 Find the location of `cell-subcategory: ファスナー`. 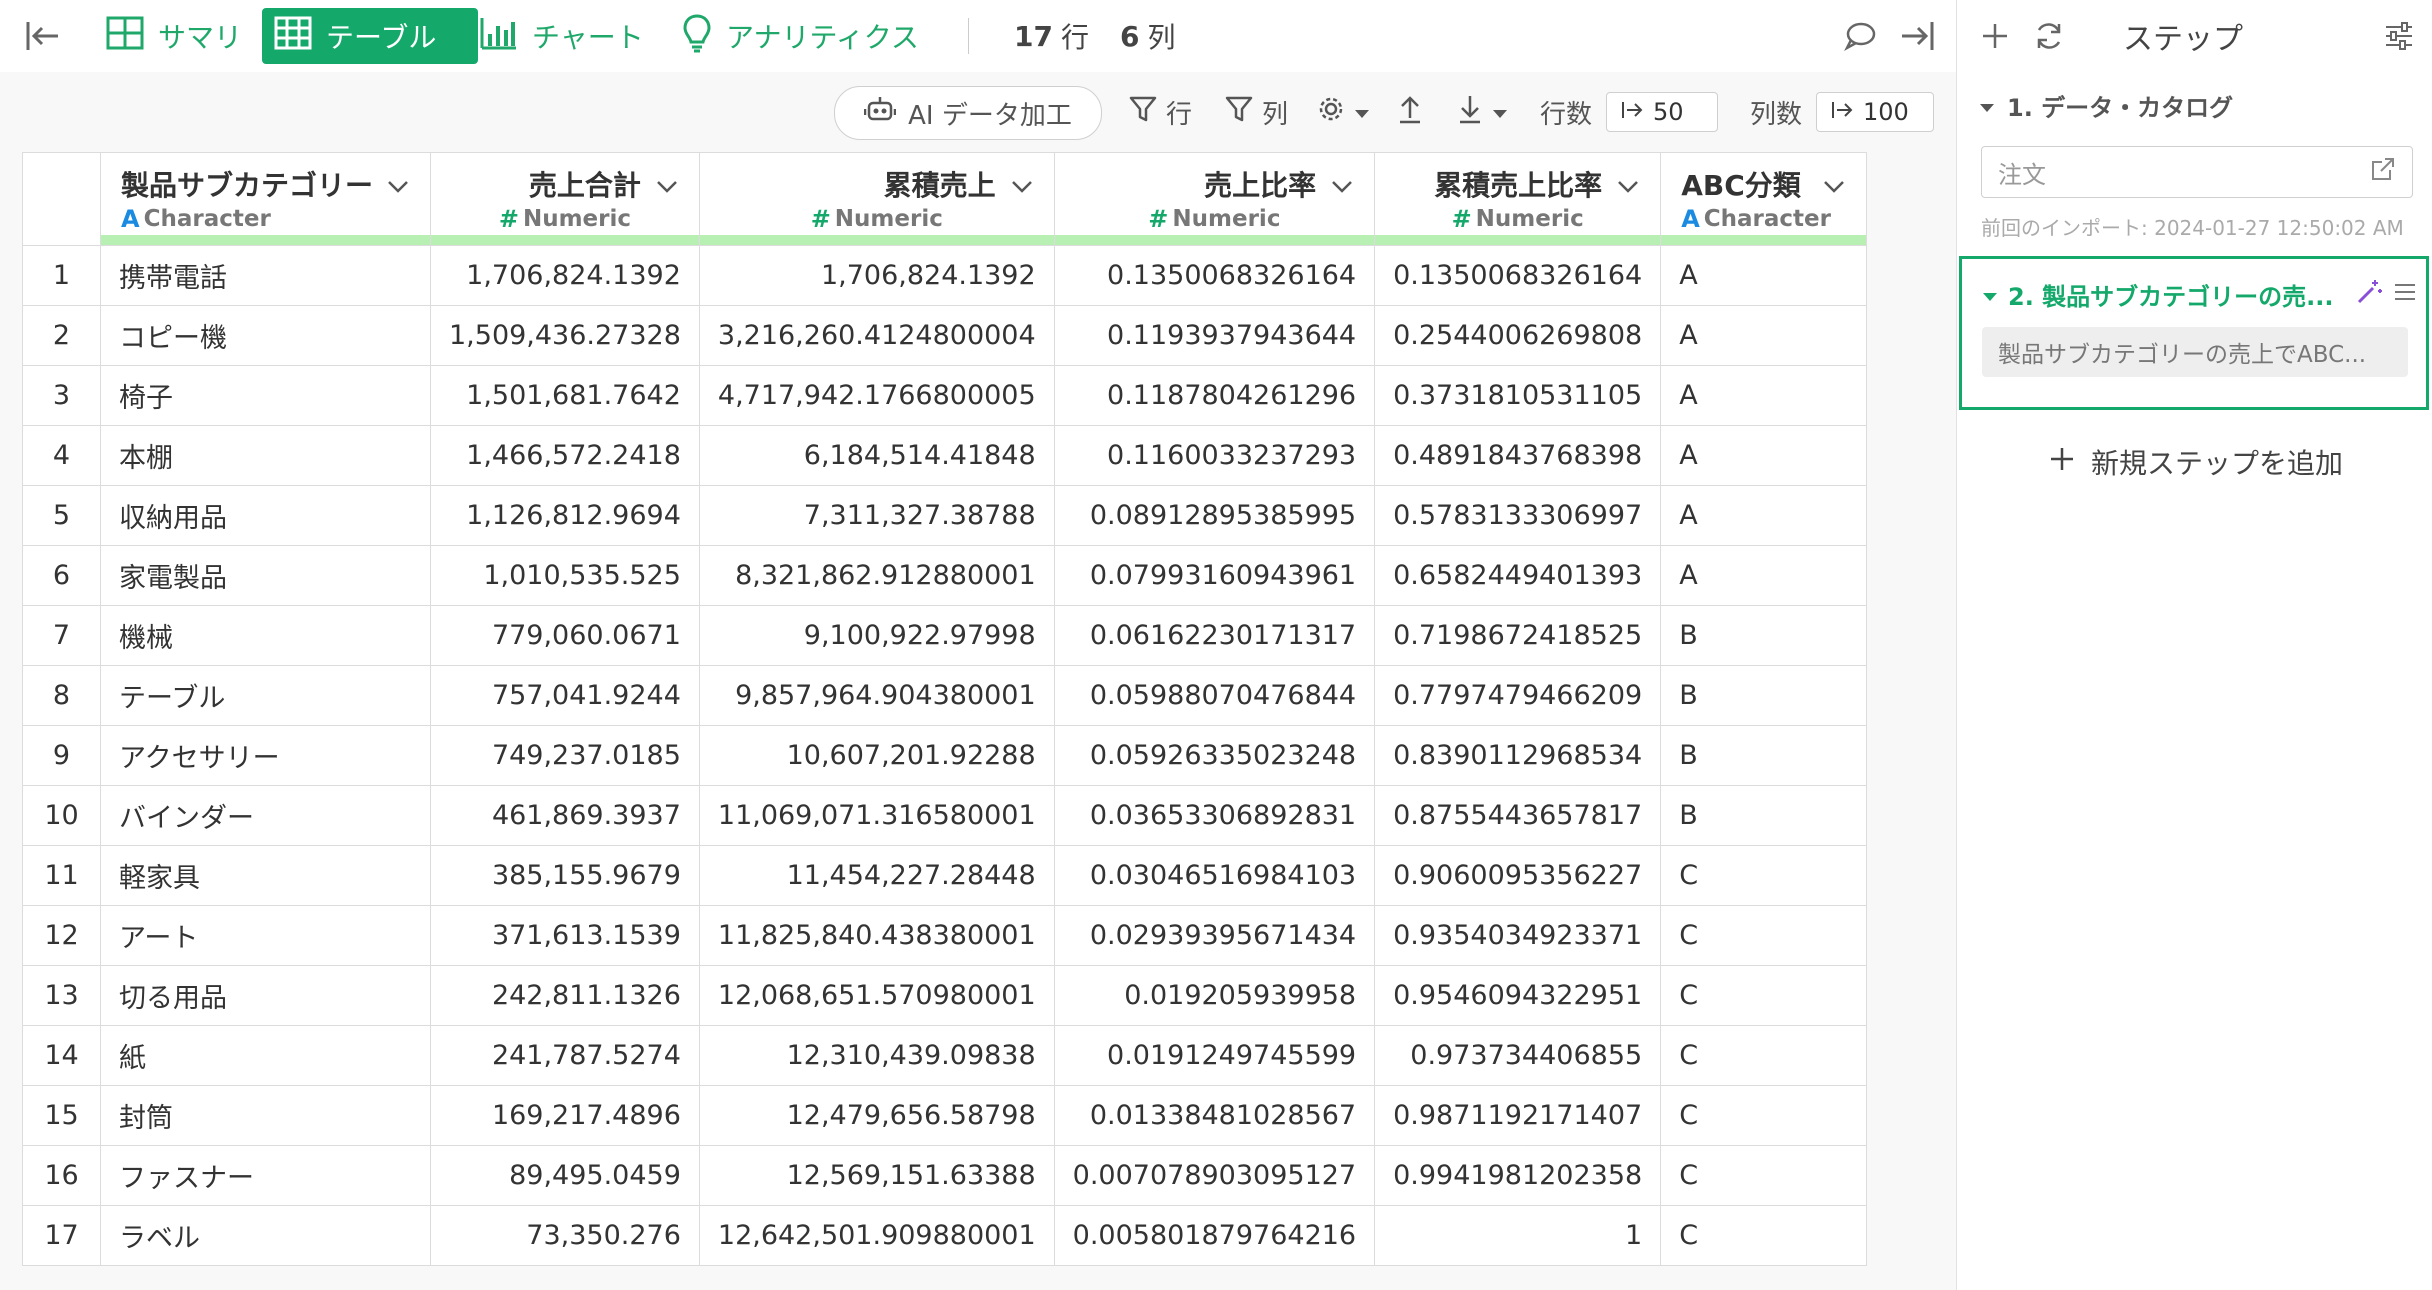

cell-subcategory: ファスナー is located at coordinates (265, 1175).